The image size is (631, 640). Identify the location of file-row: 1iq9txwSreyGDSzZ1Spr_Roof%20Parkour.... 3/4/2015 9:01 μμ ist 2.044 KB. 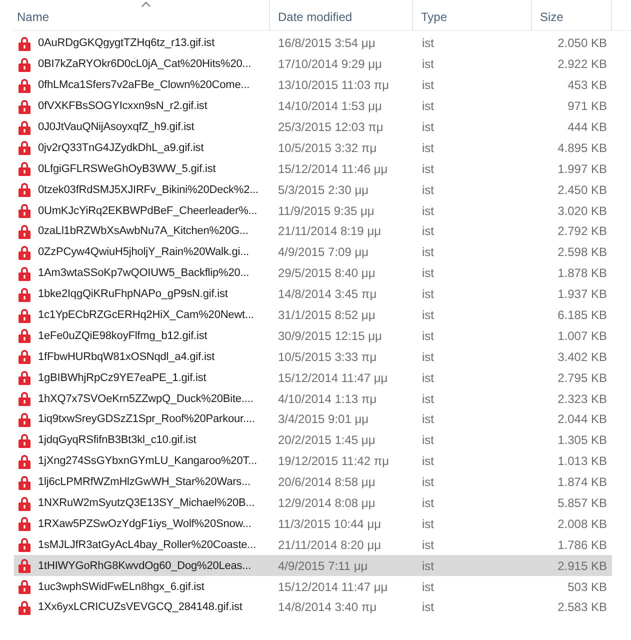
(313, 419).